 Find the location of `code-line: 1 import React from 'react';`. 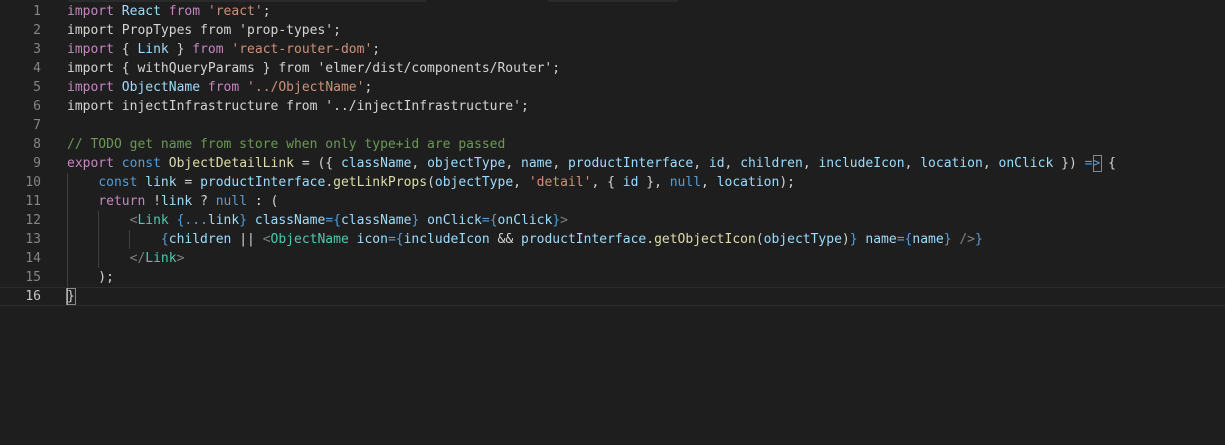

code-line: 1 import React from 'react'; is located at coordinates (612, 11).